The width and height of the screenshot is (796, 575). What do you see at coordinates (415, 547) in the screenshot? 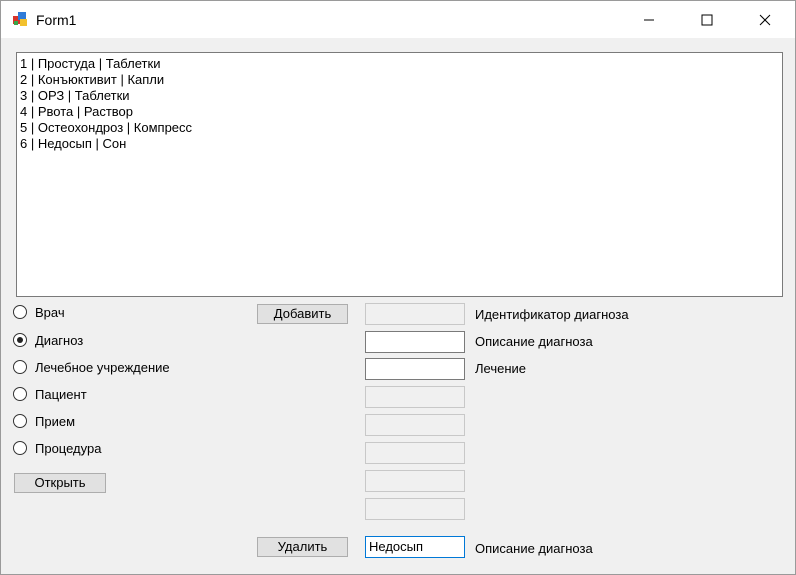
I see `delete-value-field: Недосып` at bounding box center [415, 547].